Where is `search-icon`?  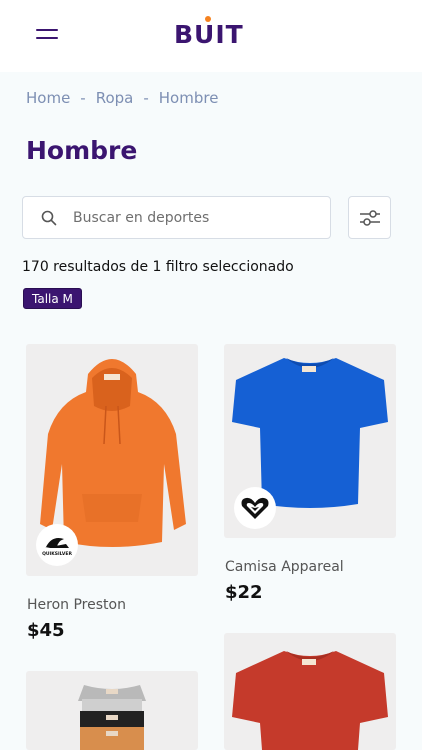
search-icon is located at coordinates (49, 218).